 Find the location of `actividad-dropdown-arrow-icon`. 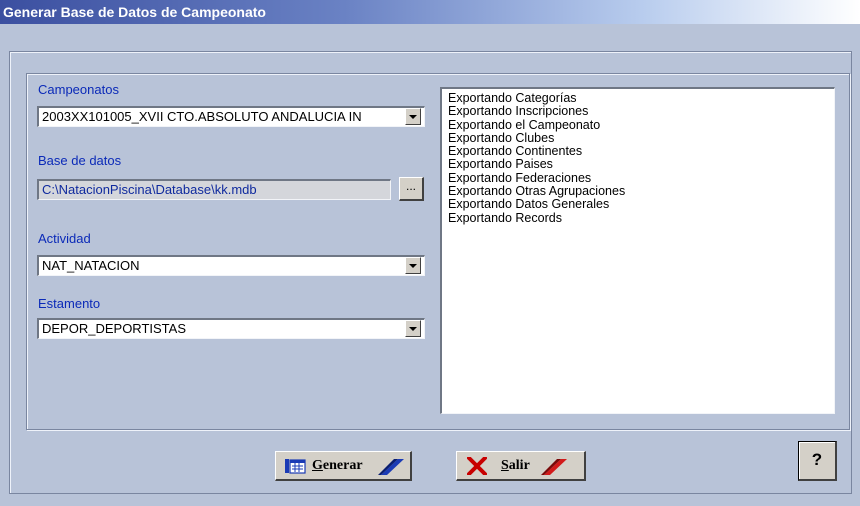

actividad-dropdown-arrow-icon is located at coordinates (413, 265).